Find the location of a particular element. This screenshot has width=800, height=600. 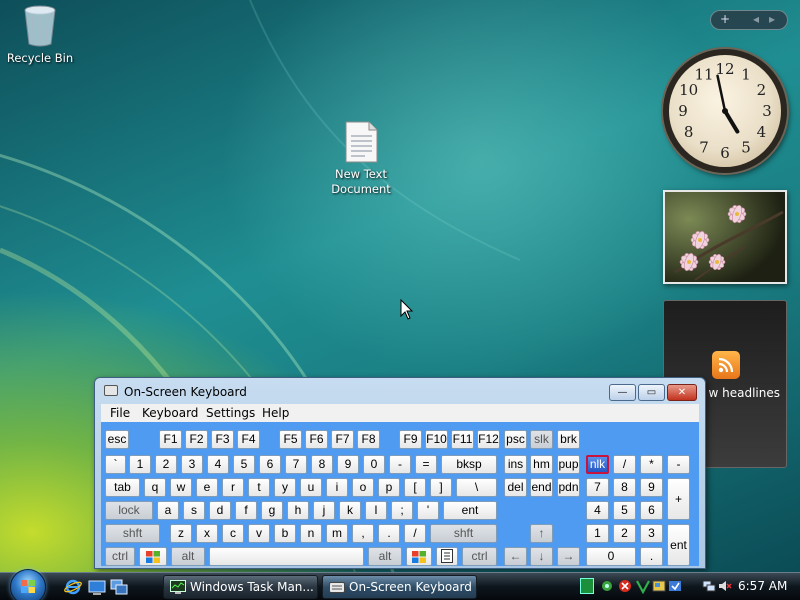

key-9: 9 is located at coordinates (348, 464).